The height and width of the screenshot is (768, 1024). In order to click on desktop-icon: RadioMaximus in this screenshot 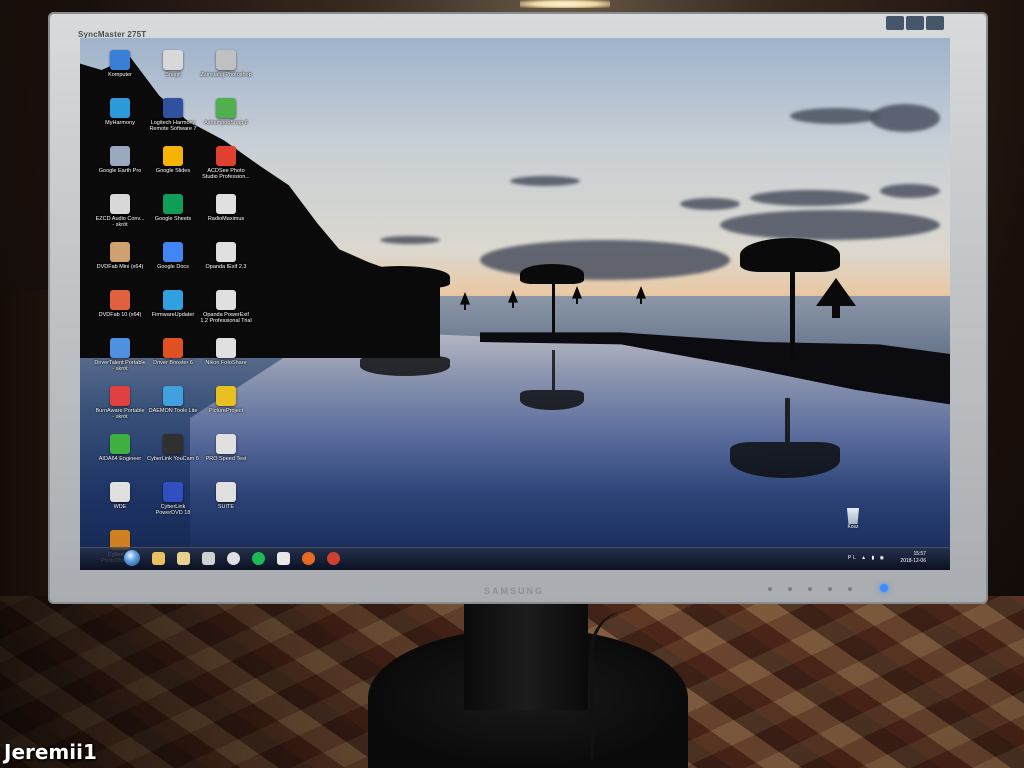, I will do `click(226, 208)`.